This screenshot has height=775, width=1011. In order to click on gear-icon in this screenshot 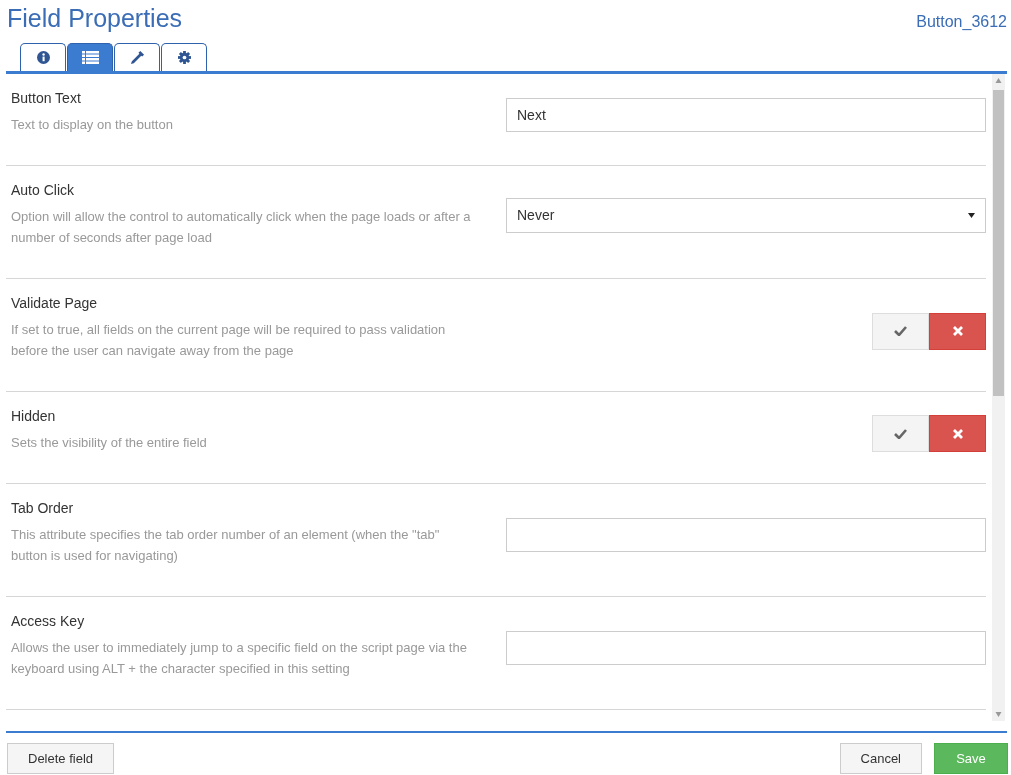, I will do `click(184, 57)`.